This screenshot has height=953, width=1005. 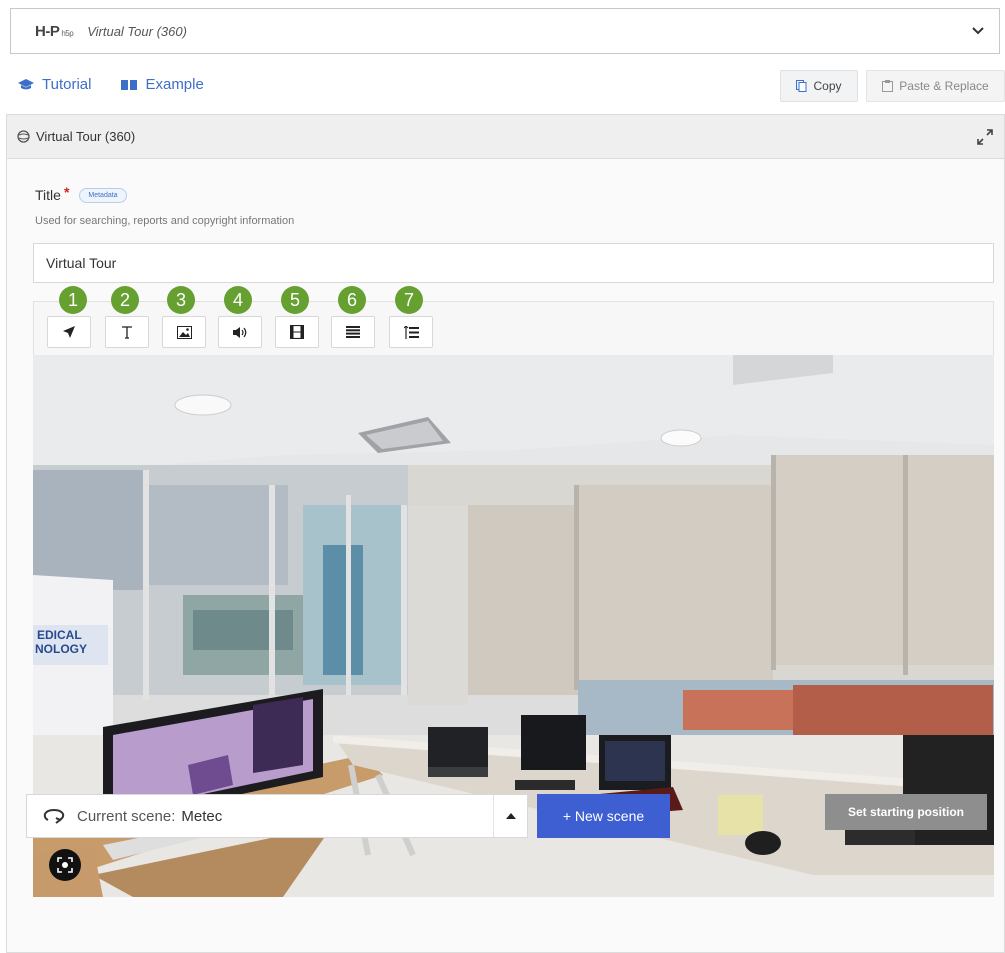 I want to click on example-link: Example, so click(x=162, y=84).